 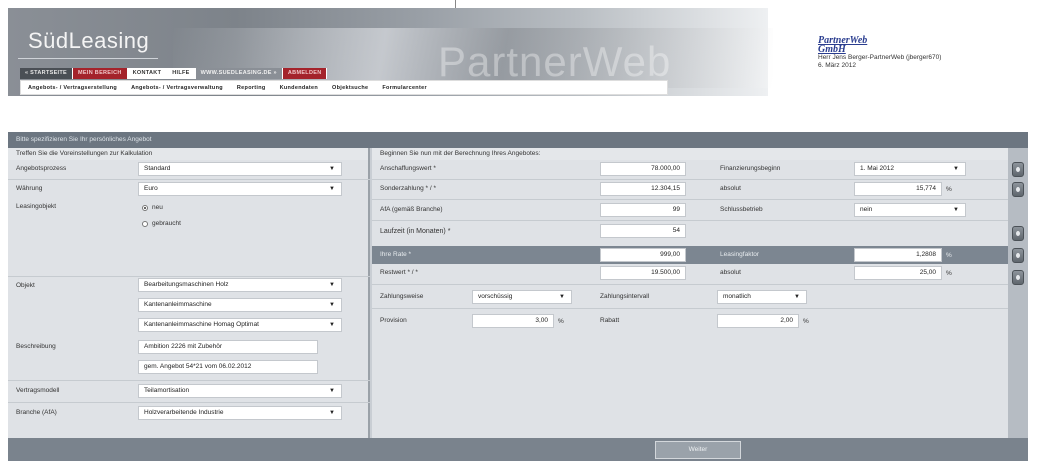 I want to click on restwert-label: Restwert * / *, so click(x=399, y=272).